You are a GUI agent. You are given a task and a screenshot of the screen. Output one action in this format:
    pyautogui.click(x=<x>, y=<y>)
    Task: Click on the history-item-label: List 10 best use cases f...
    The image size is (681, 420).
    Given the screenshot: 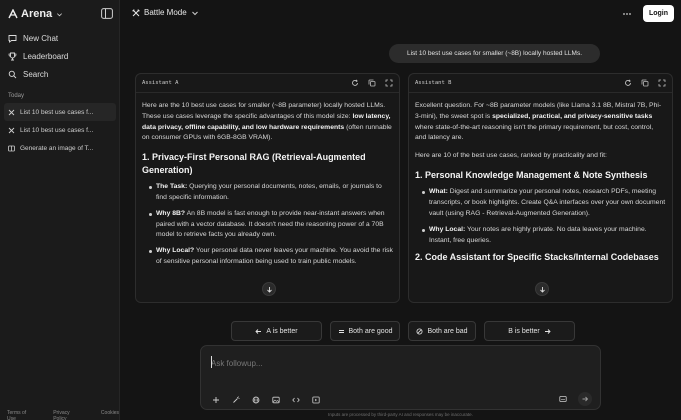 What is the action you would take?
    pyautogui.click(x=57, y=130)
    